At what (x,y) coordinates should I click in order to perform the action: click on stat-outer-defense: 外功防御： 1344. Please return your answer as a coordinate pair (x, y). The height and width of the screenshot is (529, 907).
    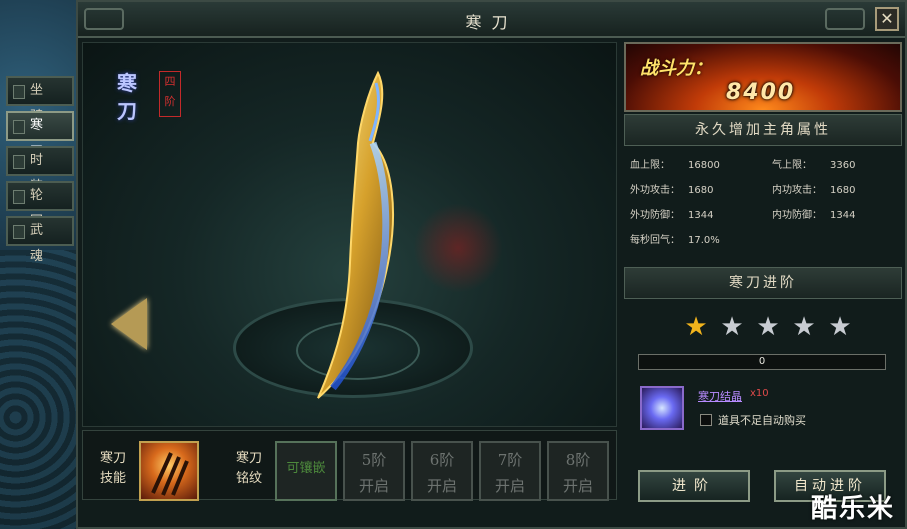
    Looking at the image, I should click on (672, 215).